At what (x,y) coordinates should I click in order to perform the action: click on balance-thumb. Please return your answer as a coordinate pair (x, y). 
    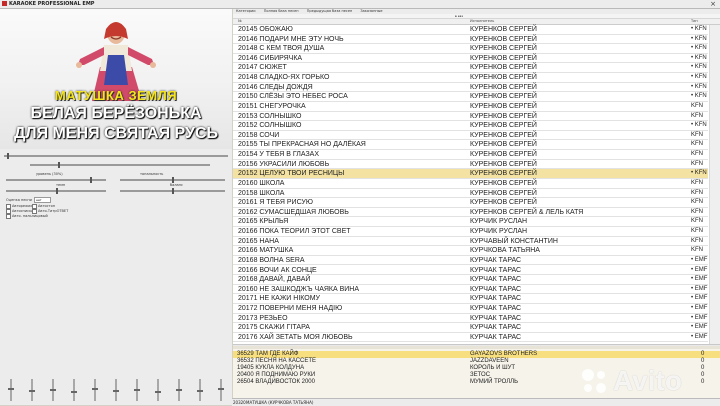
    Looking at the image, I should click on (173, 191).